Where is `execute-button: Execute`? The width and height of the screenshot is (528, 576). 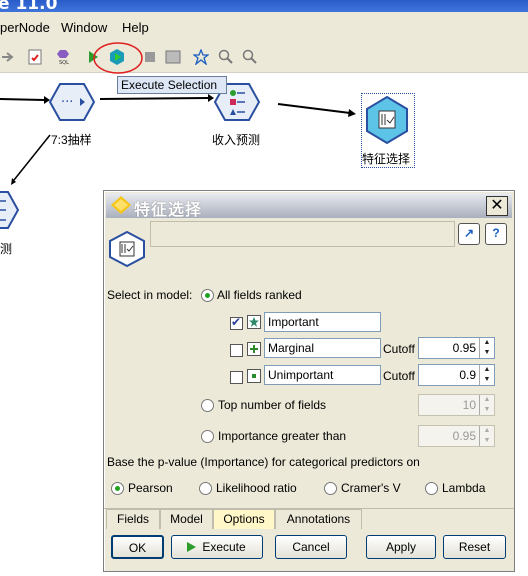
execute-button: Execute is located at coordinates (217, 547).